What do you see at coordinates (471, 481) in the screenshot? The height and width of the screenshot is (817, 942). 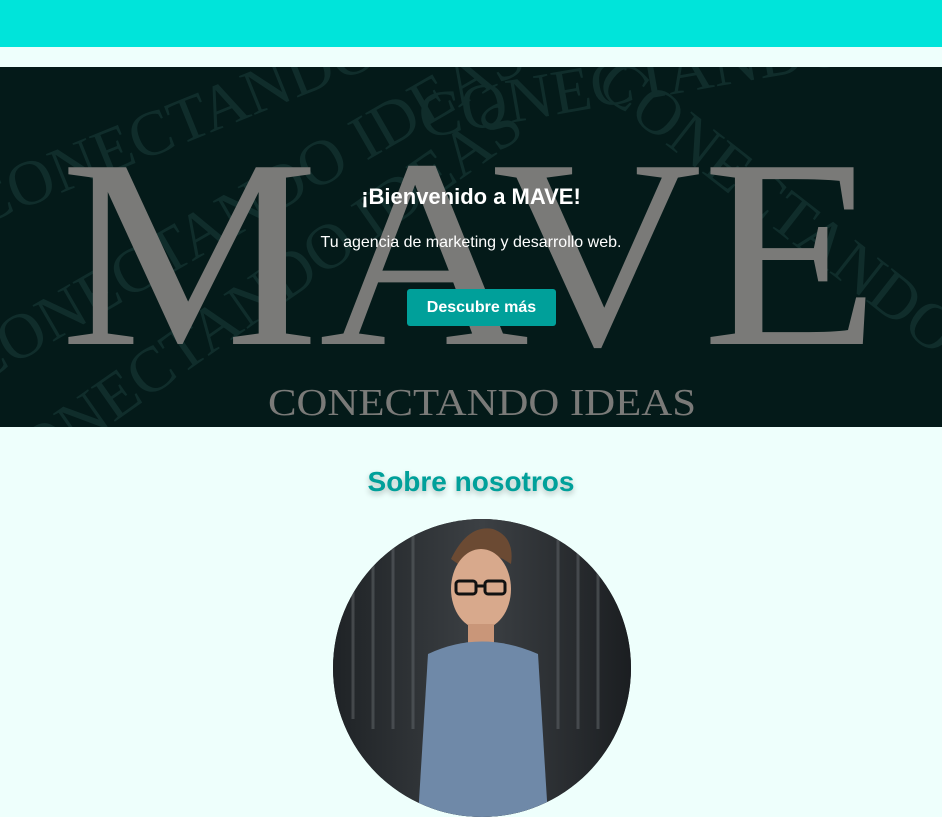 I see `about-section-title: Sobre nosotros` at bounding box center [471, 481].